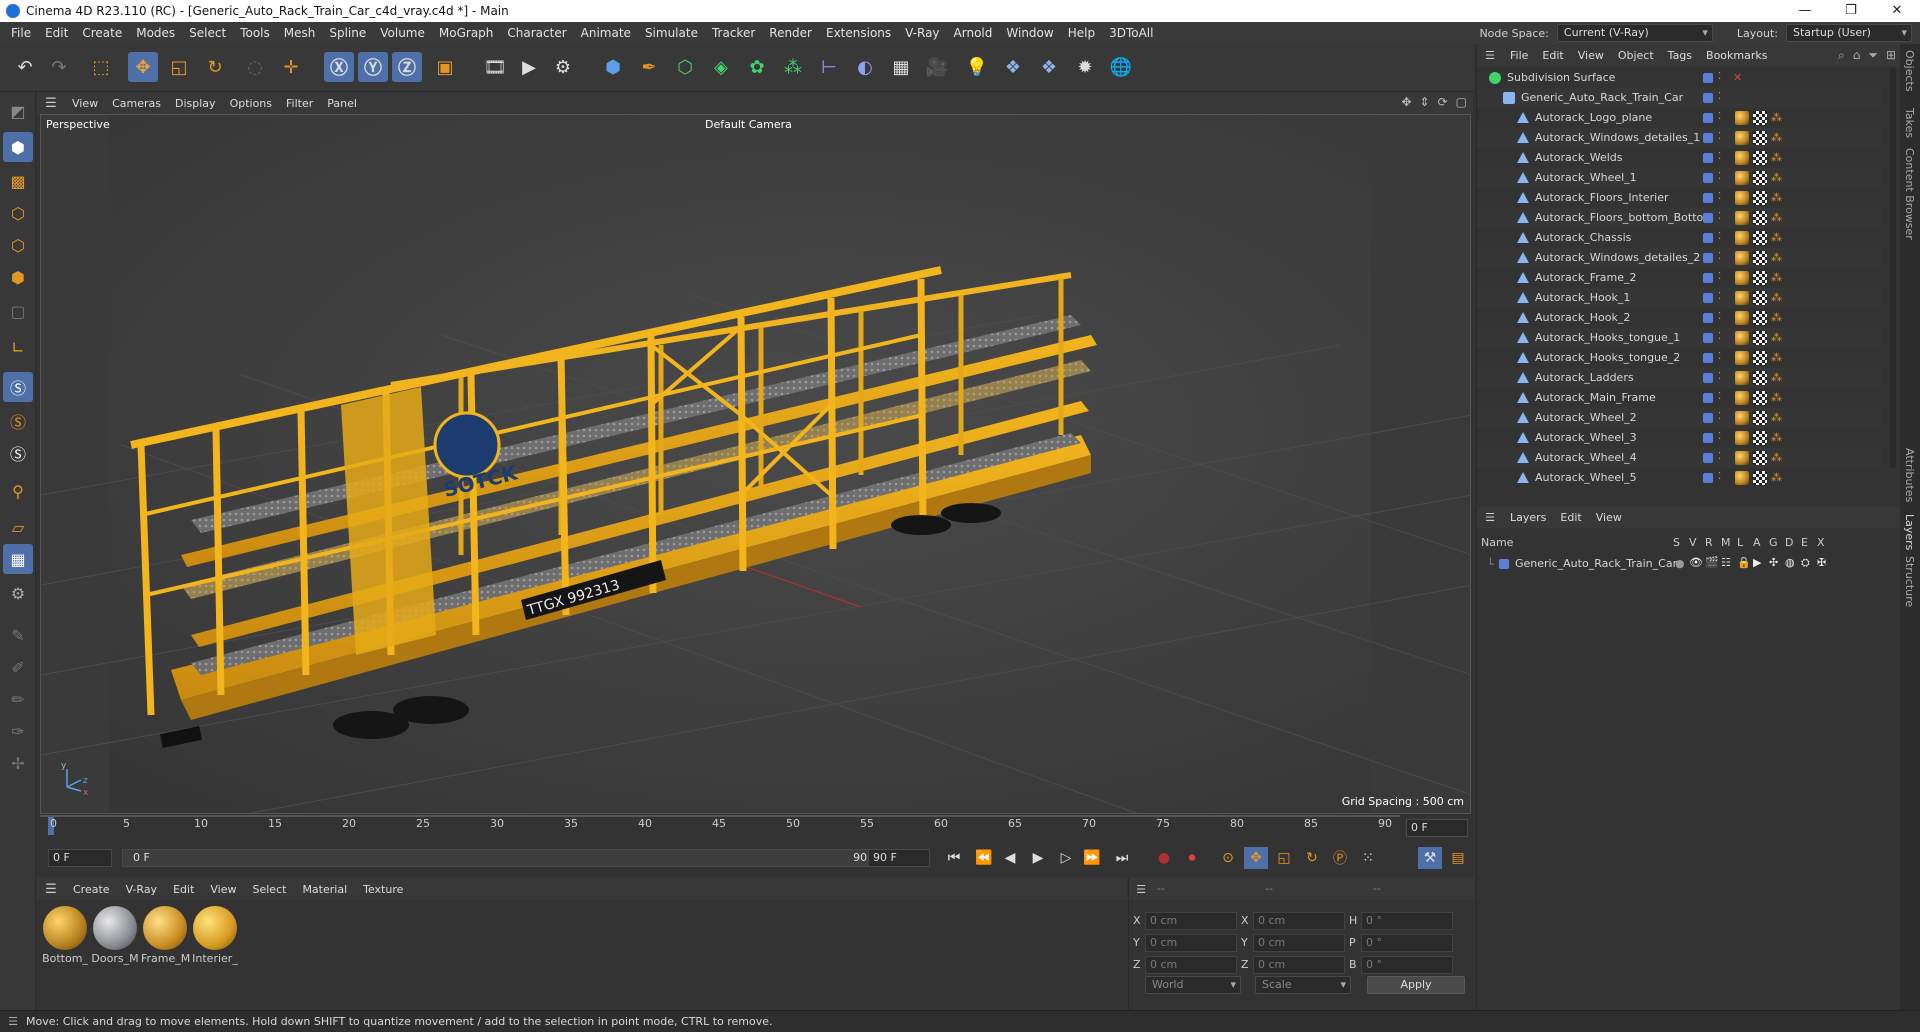 This screenshot has width=1920, height=1032. I want to click on viewport-menu-cameras: Cameras, so click(136, 103).